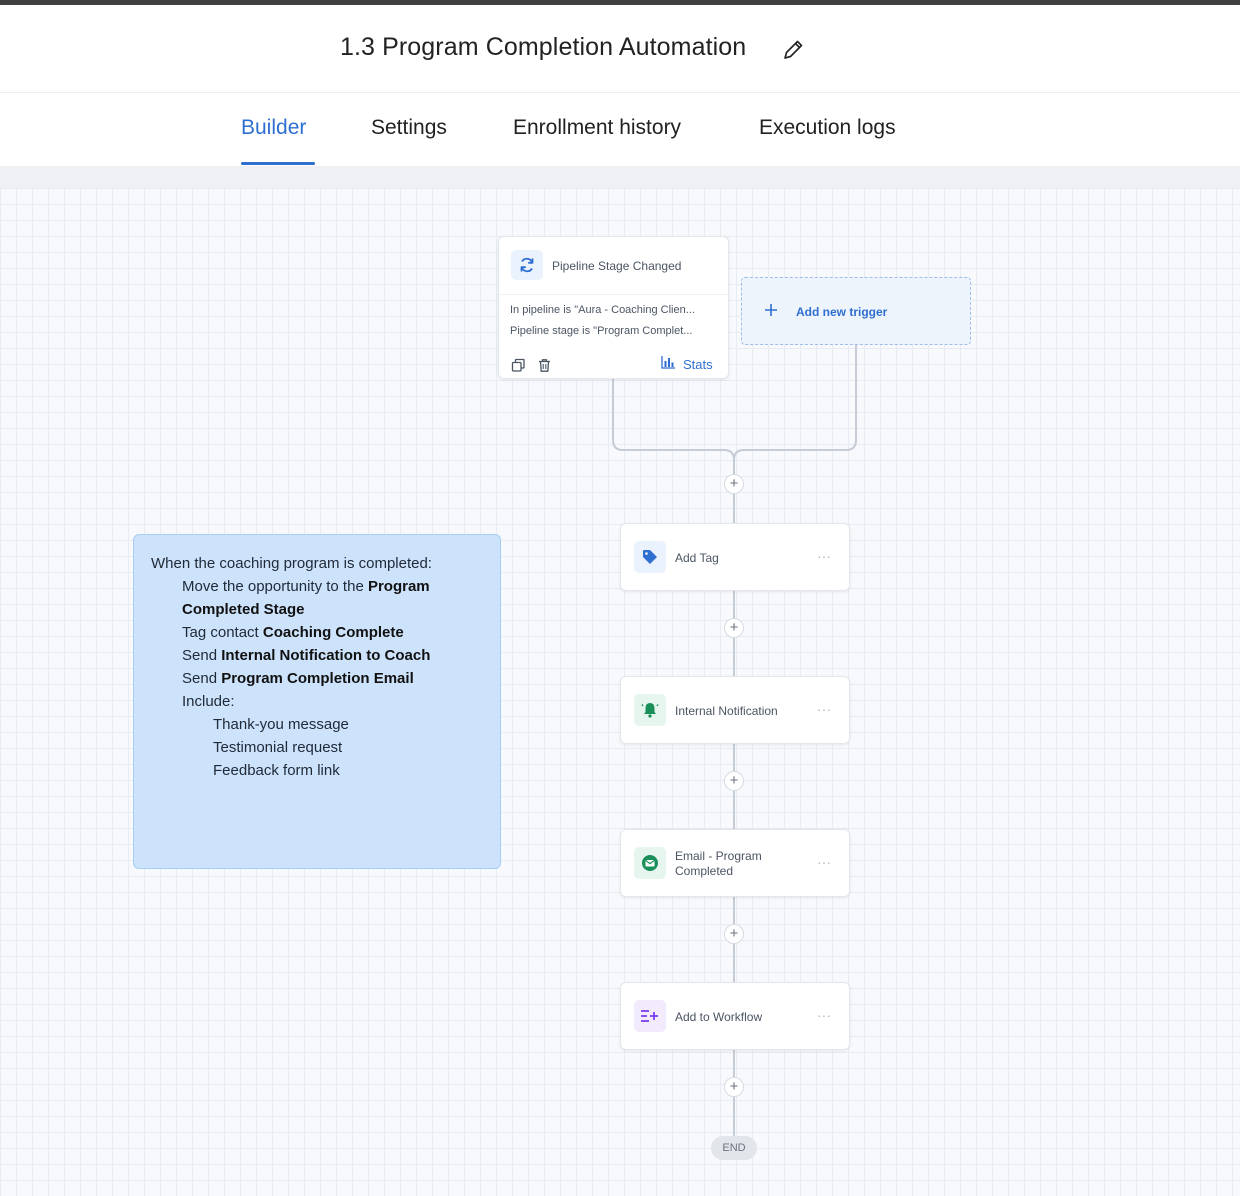  Describe the element at coordinates (735, 557) in the screenshot. I see `action-card-add-tag: Add Tag ···` at that location.